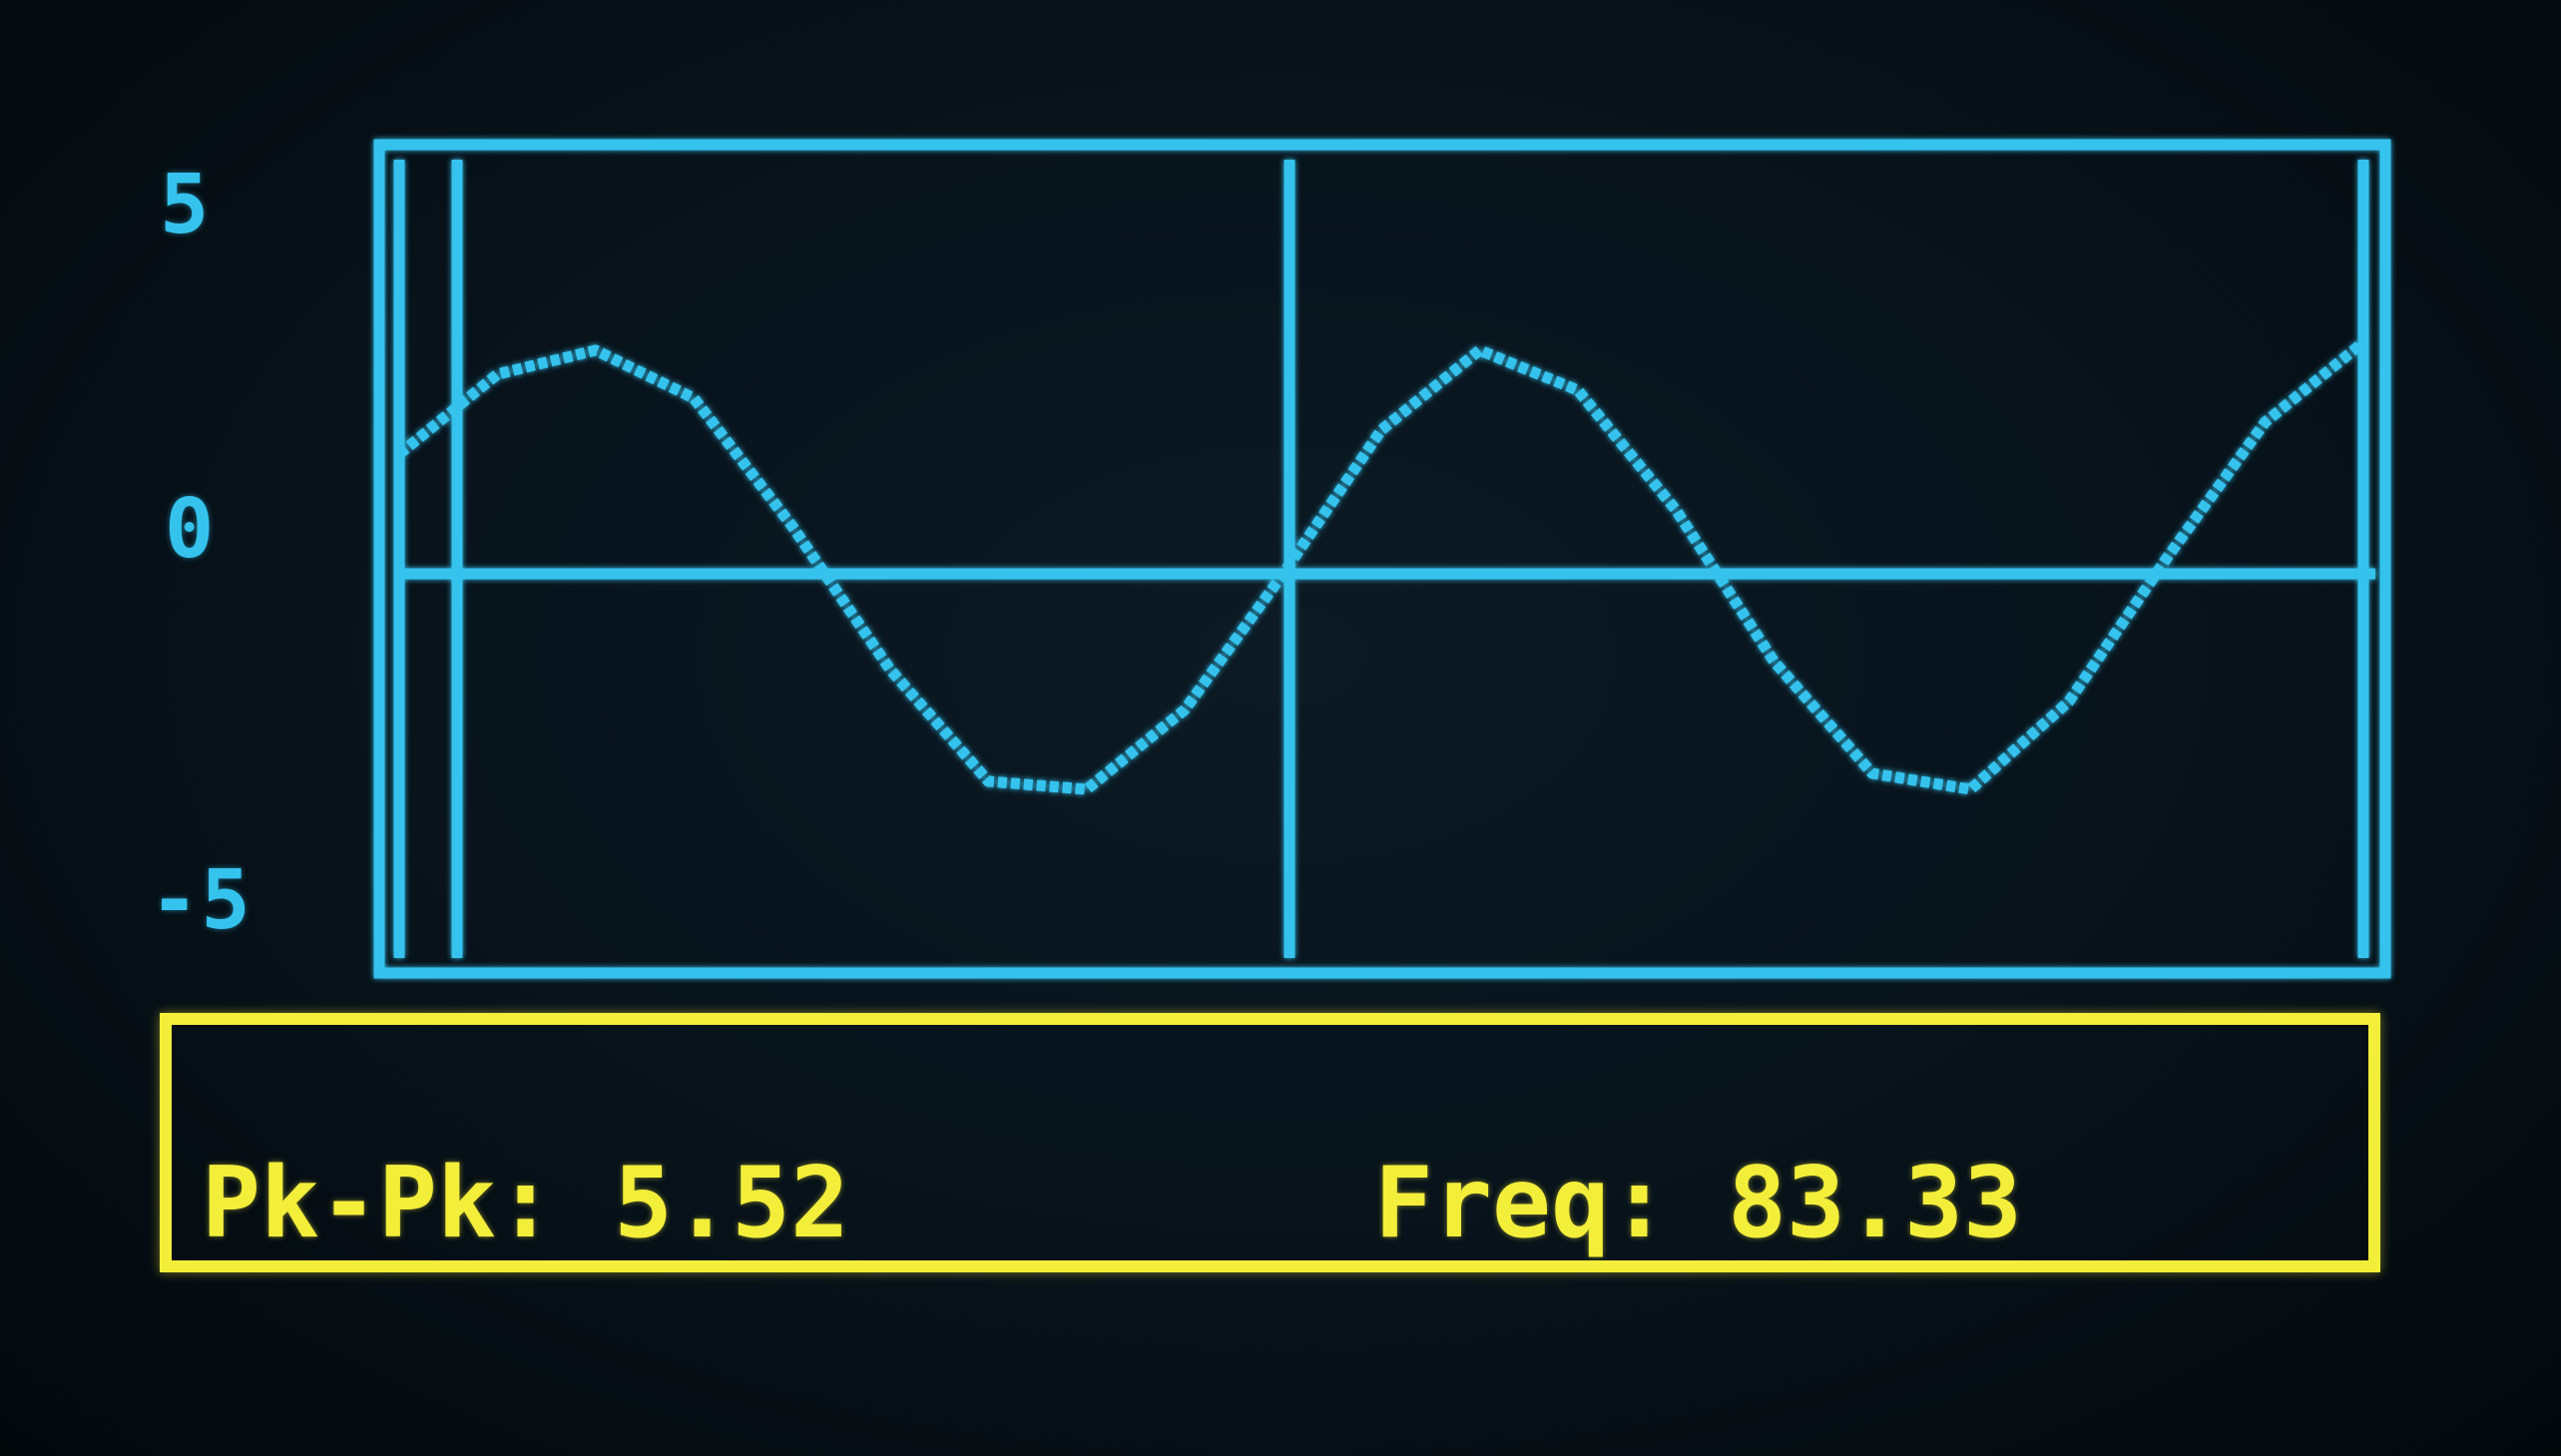  What do you see at coordinates (379, 1203) in the screenshot?
I see `pkpk-label: Pk-Pk:` at bounding box center [379, 1203].